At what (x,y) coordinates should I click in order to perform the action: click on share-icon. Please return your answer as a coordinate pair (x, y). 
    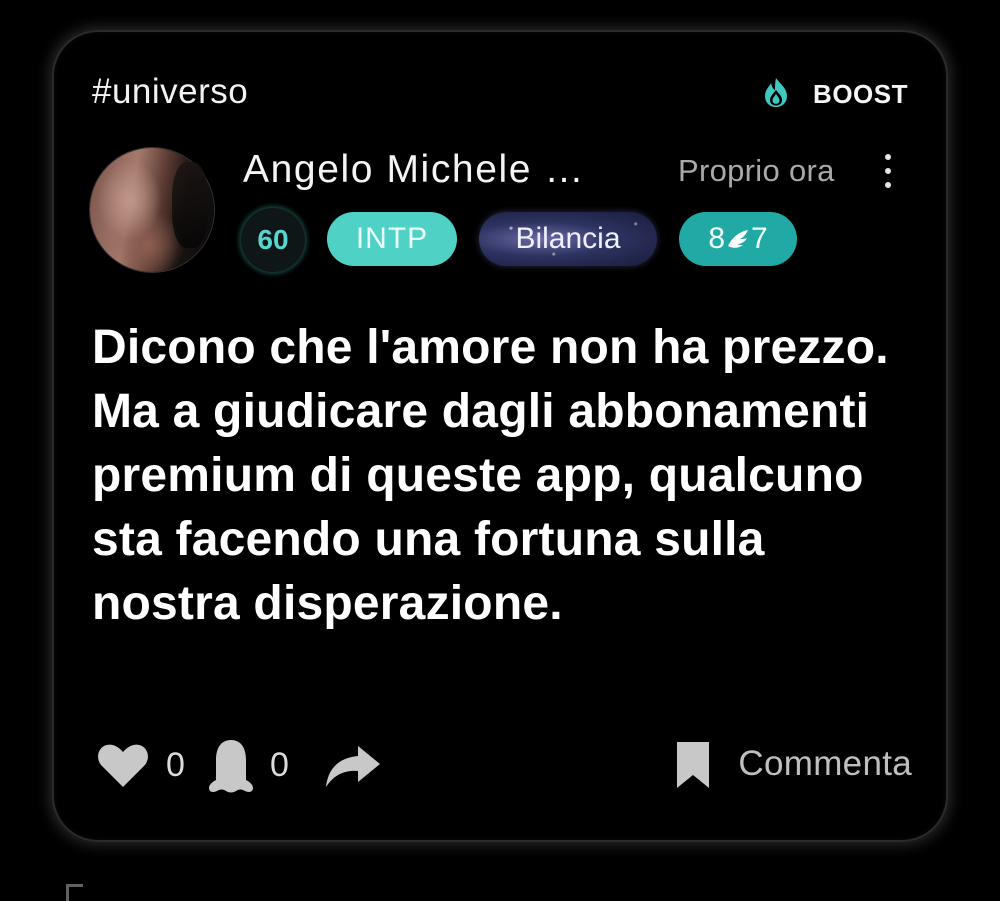
    Looking at the image, I should click on (353, 768).